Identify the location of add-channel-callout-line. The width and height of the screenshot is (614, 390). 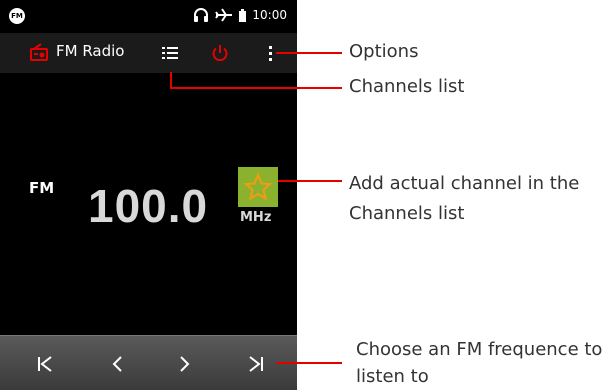
(310, 181).